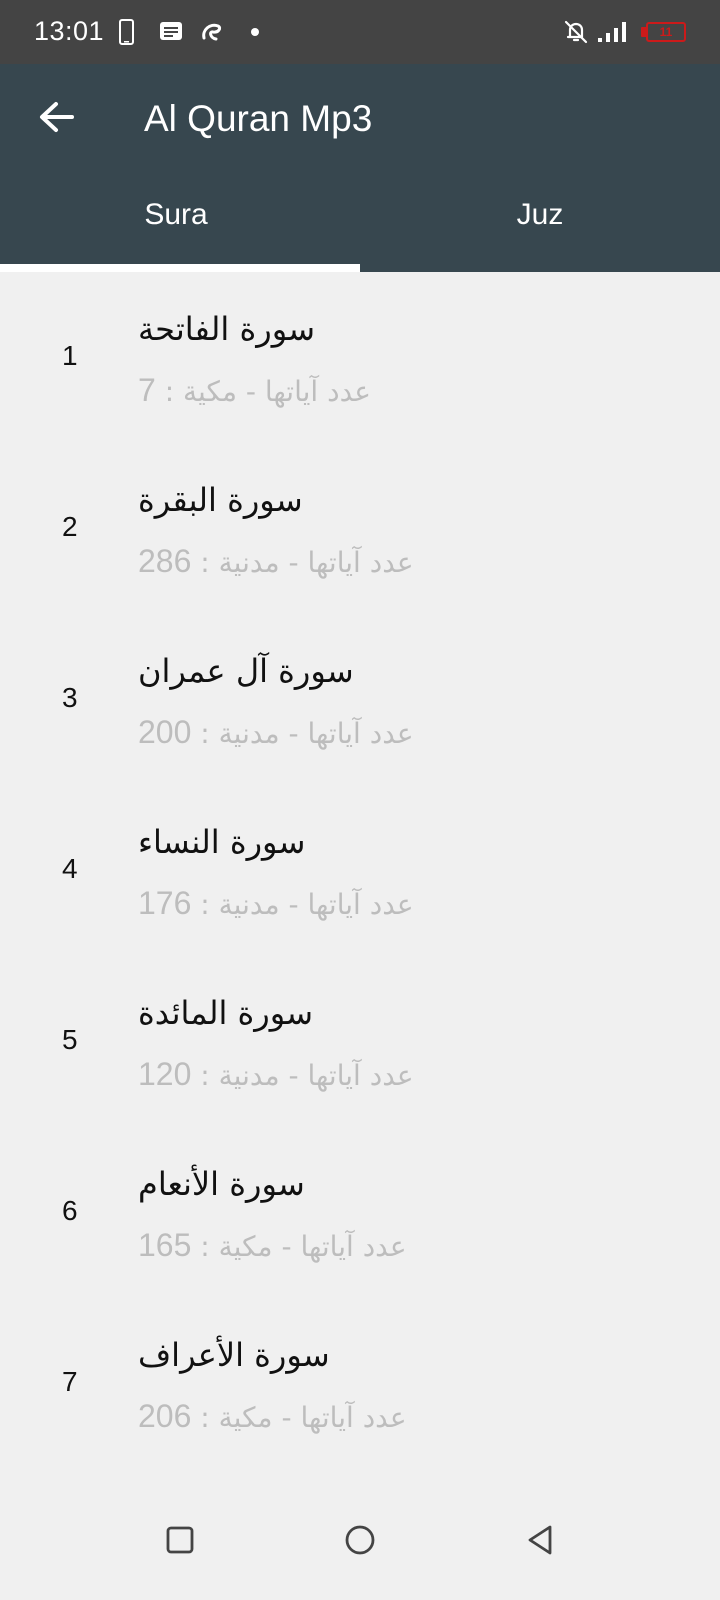 This screenshot has height=1600, width=720. I want to click on sura-number: 6, so click(70, 1210).